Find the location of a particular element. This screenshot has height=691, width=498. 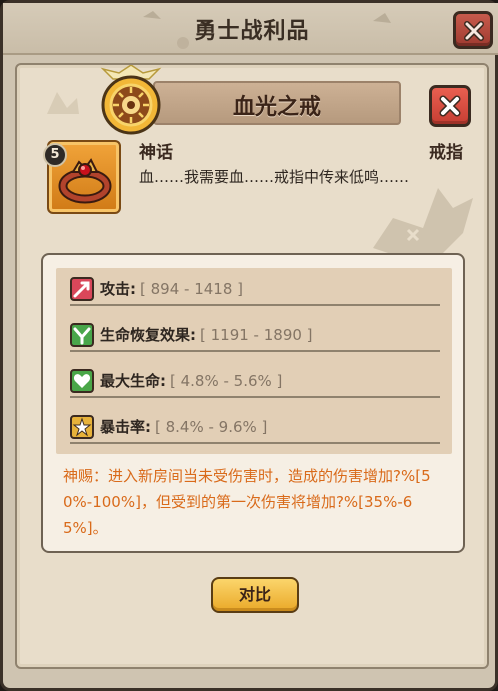

close-button is located at coordinates (450, 106).